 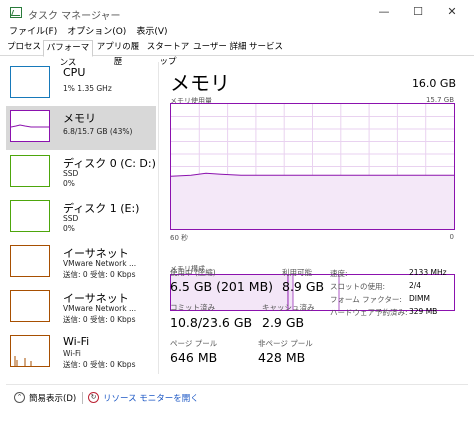 What do you see at coordinates (238, 48) in the screenshot?
I see `tab-details: 詳細` at bounding box center [238, 48].